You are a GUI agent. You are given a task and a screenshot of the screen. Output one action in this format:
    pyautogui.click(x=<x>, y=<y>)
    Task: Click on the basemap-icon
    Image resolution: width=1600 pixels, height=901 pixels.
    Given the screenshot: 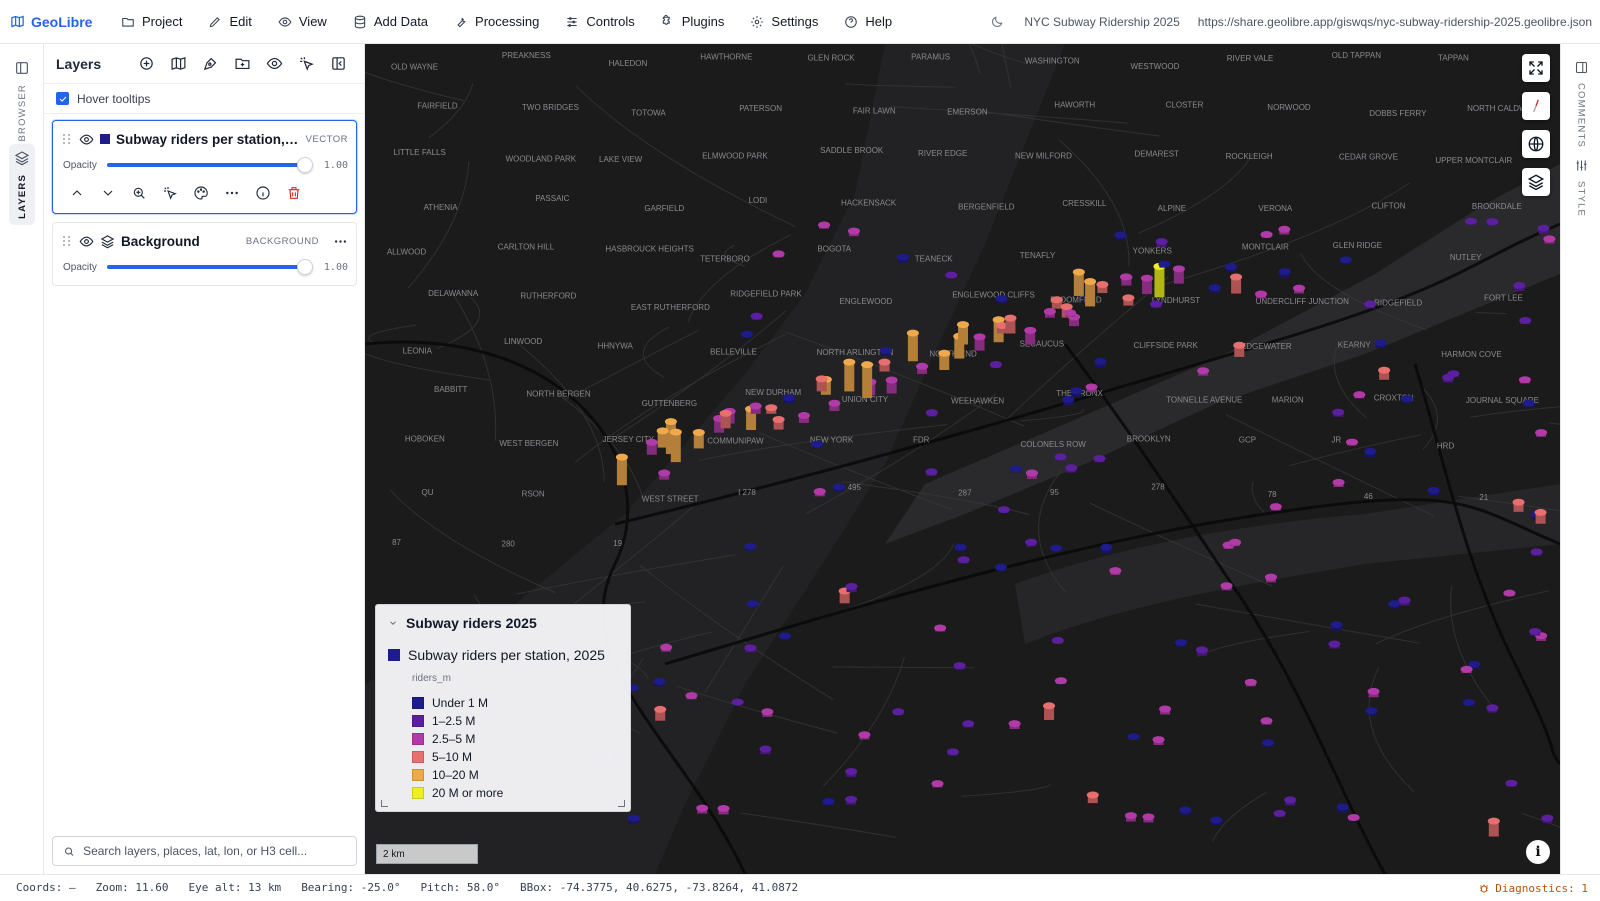 What is the action you would take?
    pyautogui.click(x=178, y=63)
    